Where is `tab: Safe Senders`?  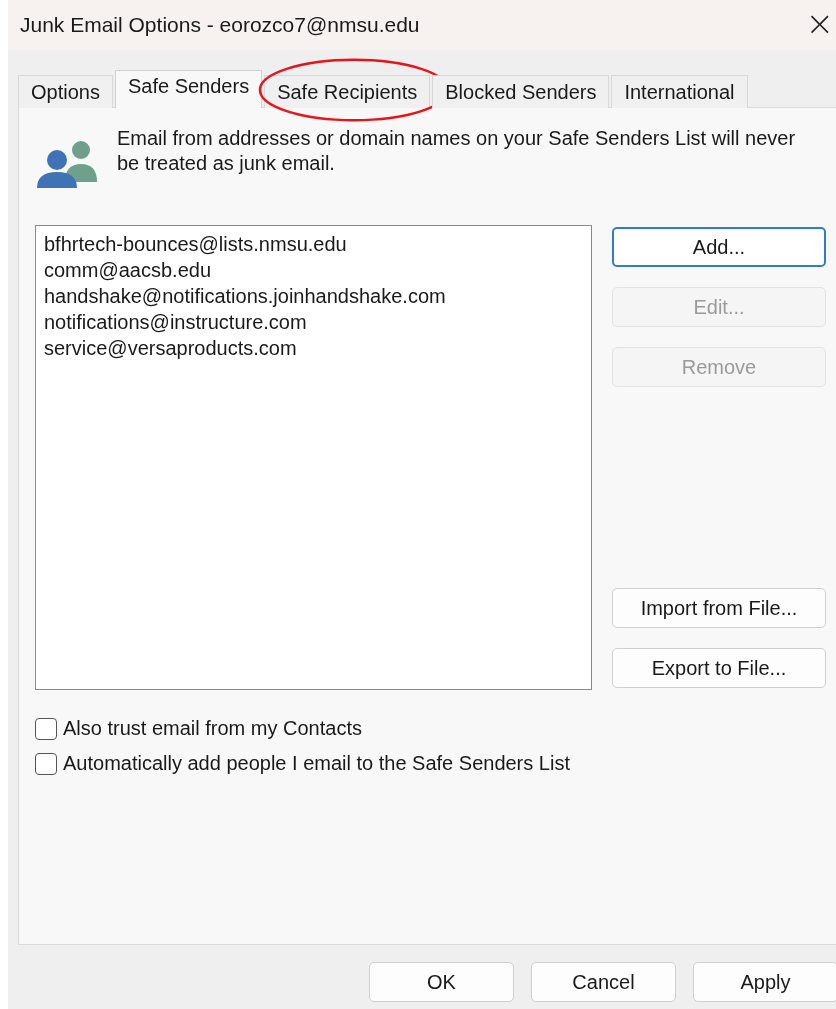
tab: Safe Senders is located at coordinates (188, 89).